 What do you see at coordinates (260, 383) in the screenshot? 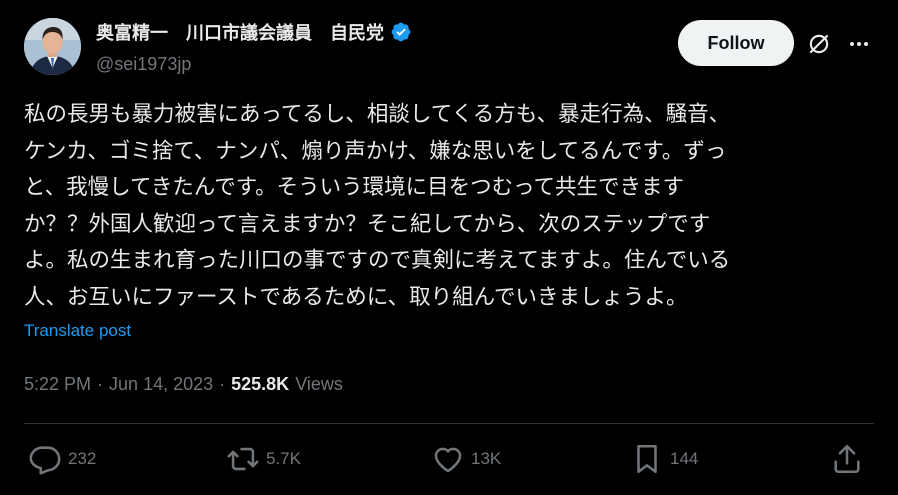
I see `views-count: 525.8K` at bounding box center [260, 383].